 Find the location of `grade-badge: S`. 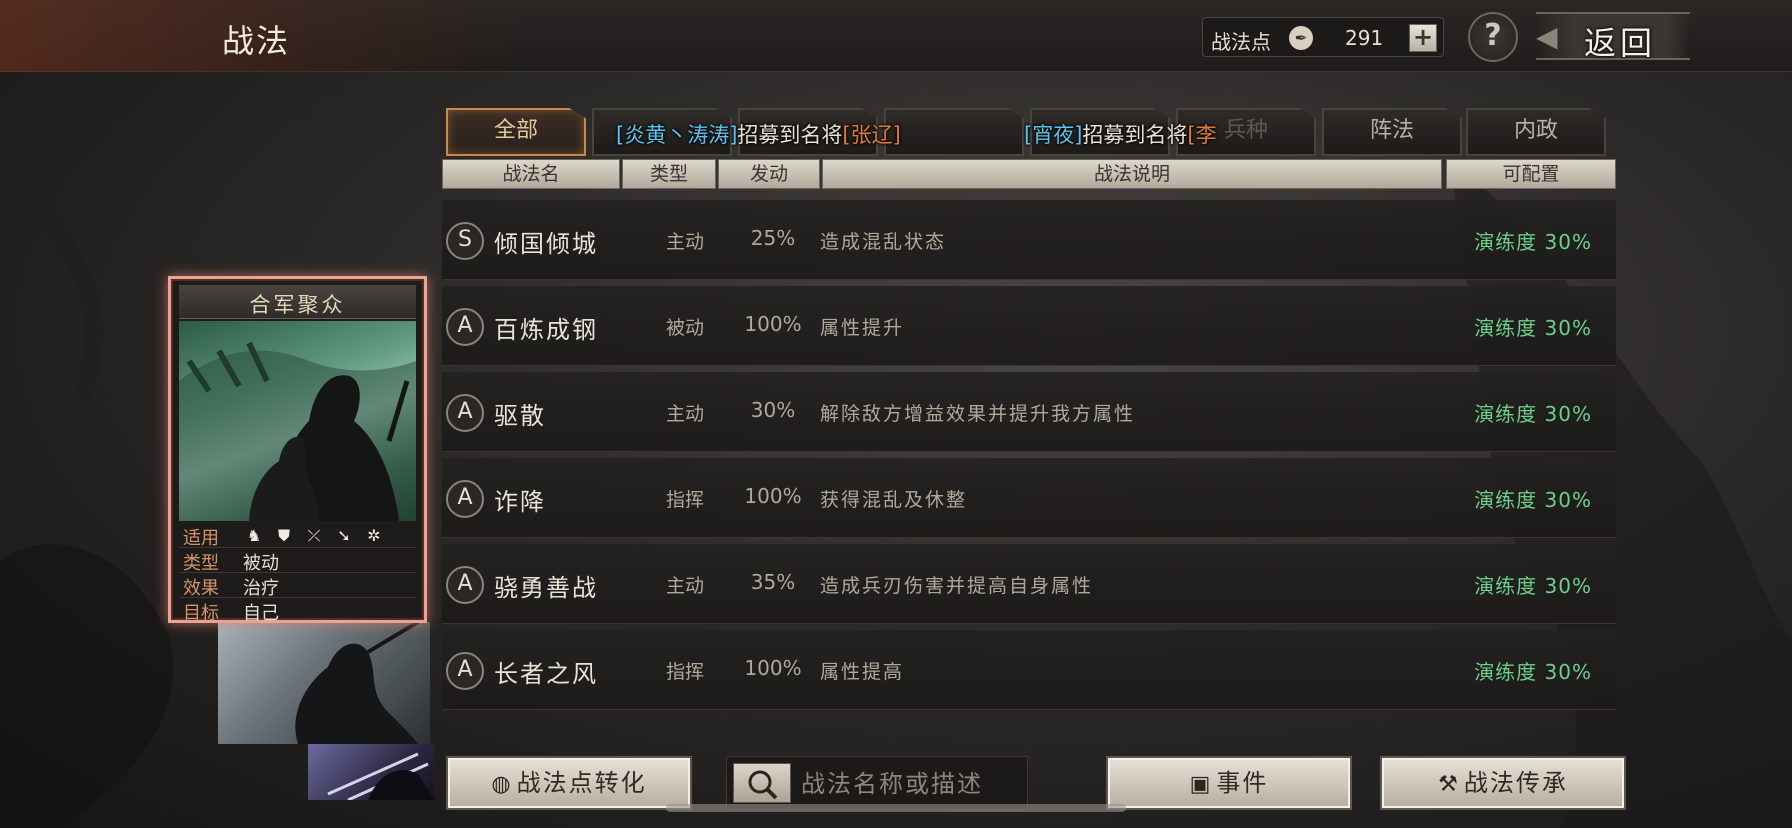

grade-badge: S is located at coordinates (465, 241).